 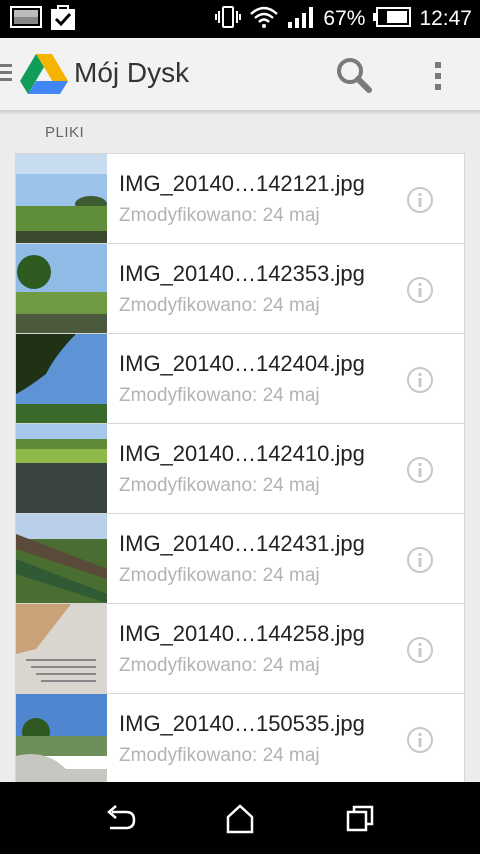 What do you see at coordinates (242, 723) in the screenshot?
I see `file-name: IMG_20140…150535.jpg` at bounding box center [242, 723].